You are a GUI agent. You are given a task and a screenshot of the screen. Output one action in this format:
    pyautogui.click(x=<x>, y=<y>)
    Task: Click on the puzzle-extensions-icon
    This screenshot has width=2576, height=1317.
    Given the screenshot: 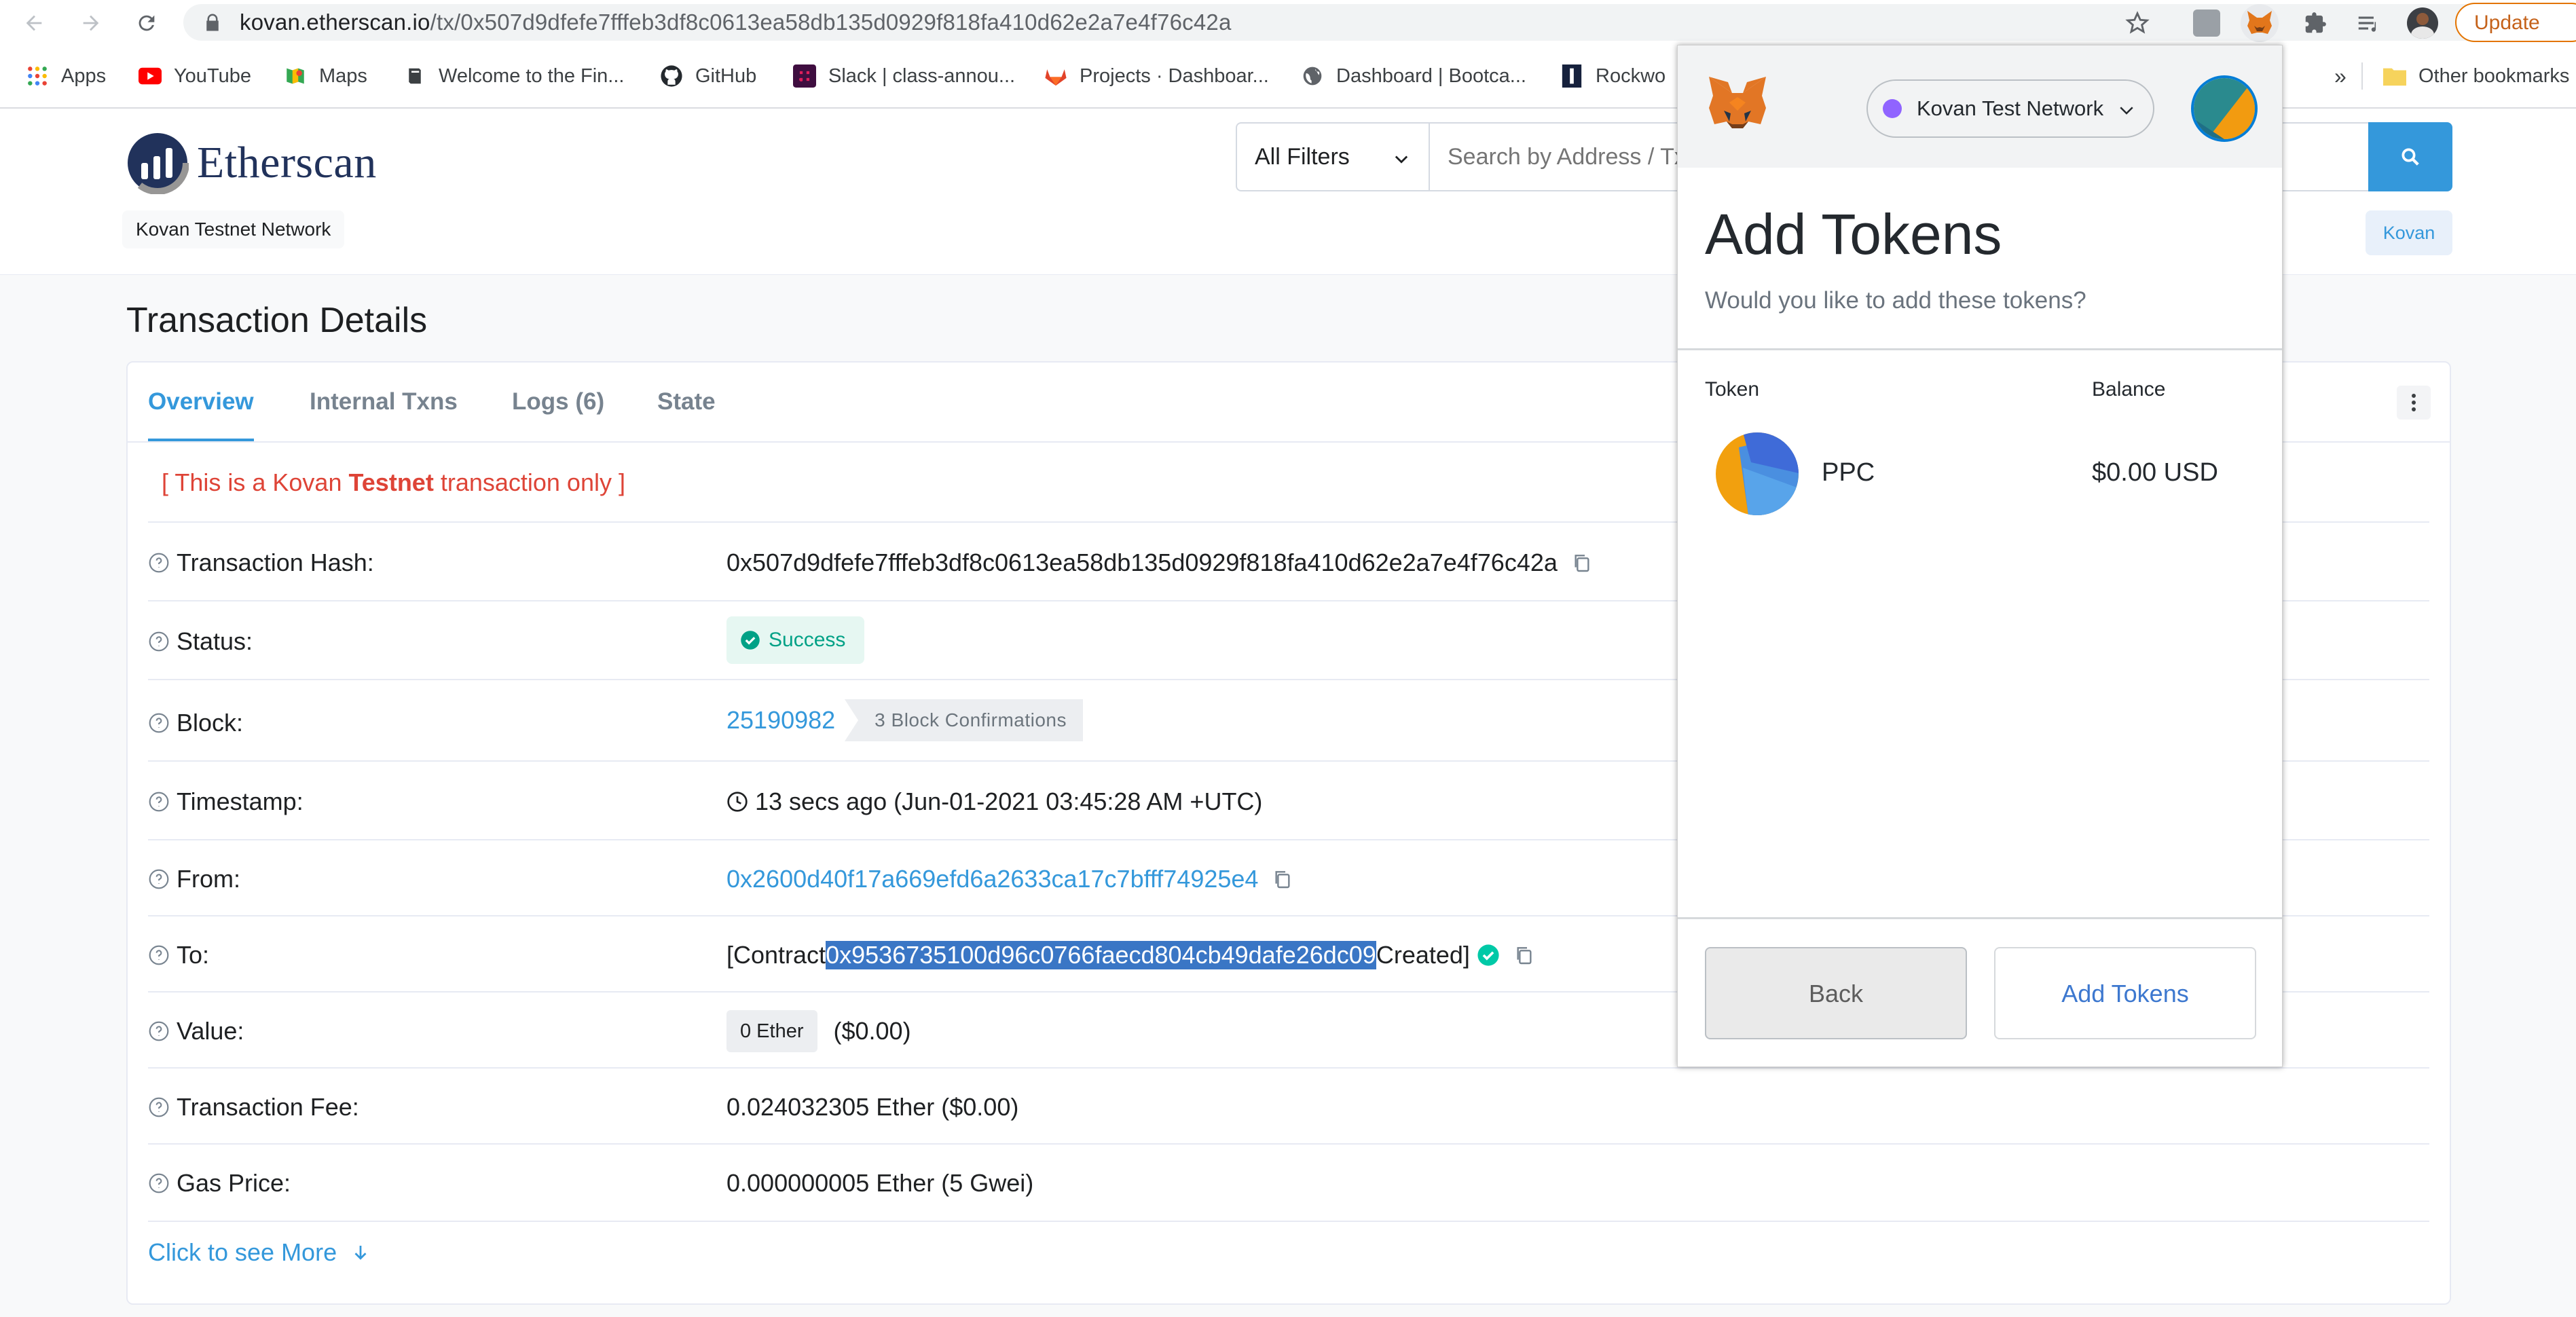 What is the action you would take?
    pyautogui.click(x=2315, y=23)
    